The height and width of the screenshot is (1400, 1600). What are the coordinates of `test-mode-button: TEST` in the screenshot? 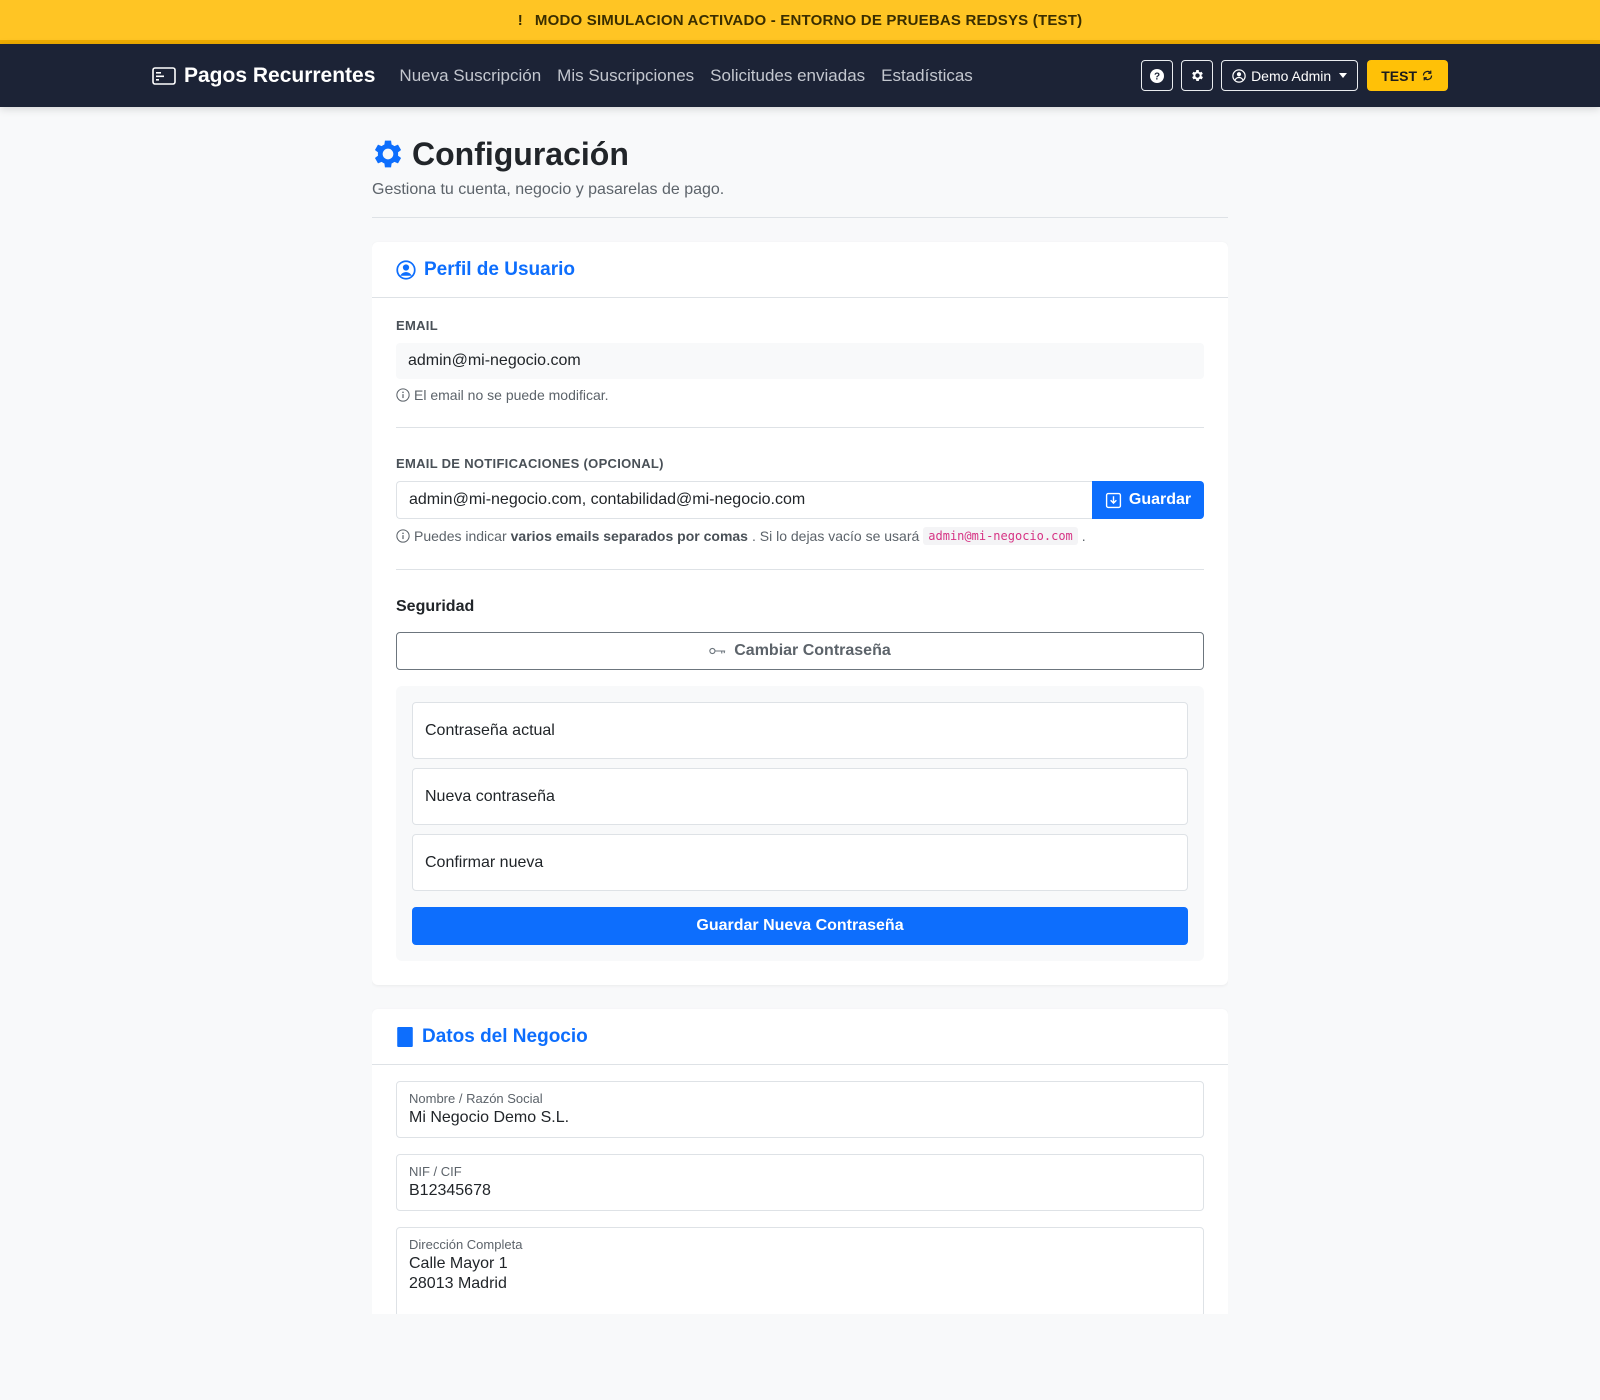 It's located at (1407, 75).